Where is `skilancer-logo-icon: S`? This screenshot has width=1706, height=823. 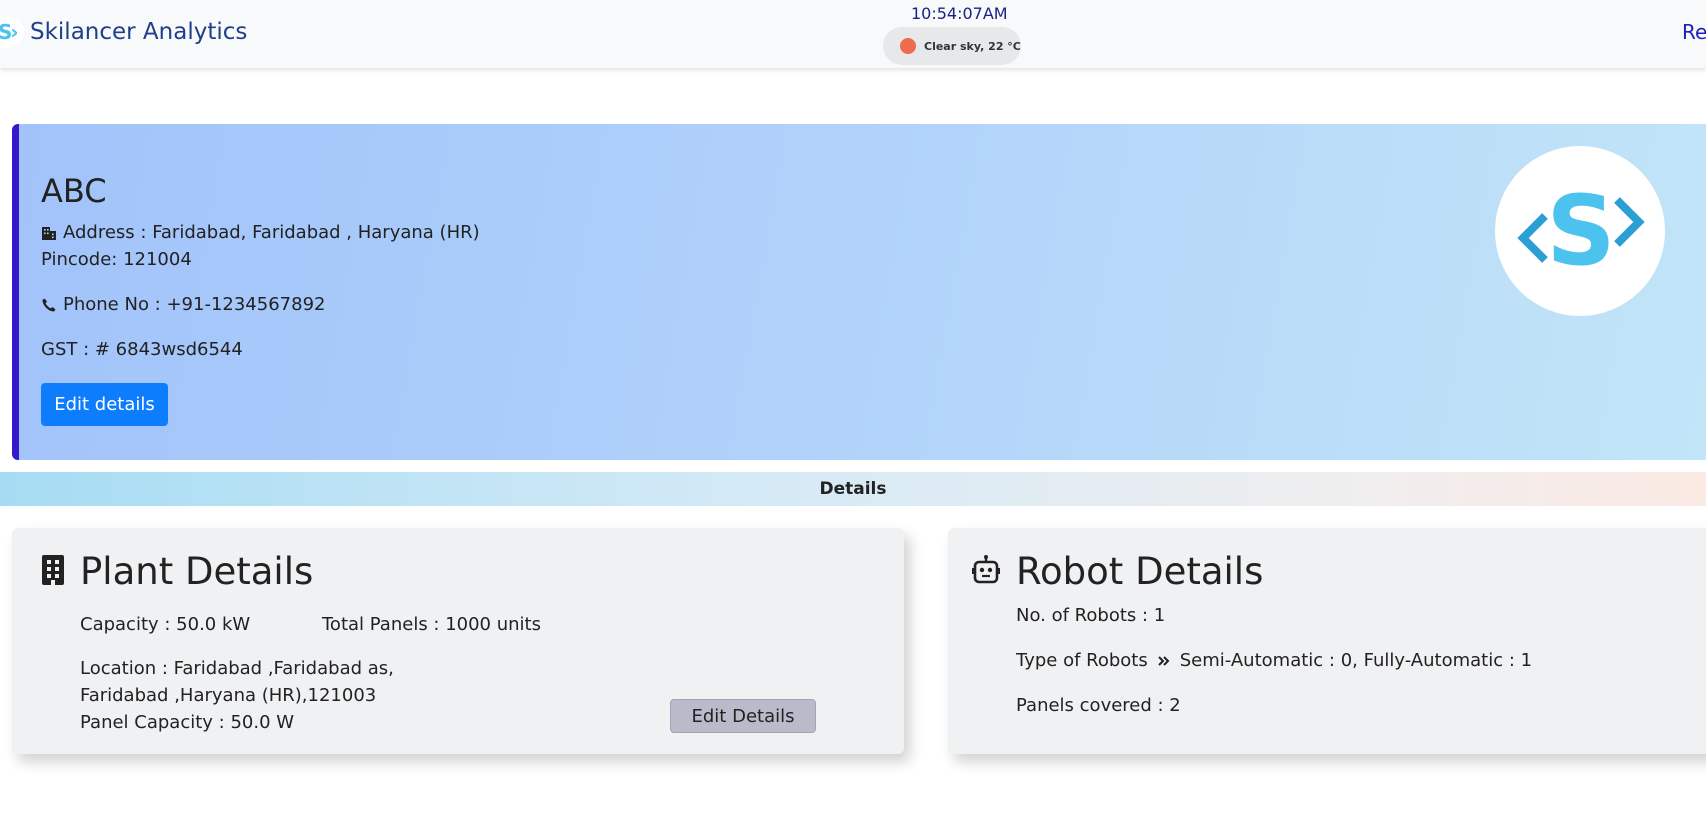
skilancer-logo-icon: S is located at coordinates (1581, 231).